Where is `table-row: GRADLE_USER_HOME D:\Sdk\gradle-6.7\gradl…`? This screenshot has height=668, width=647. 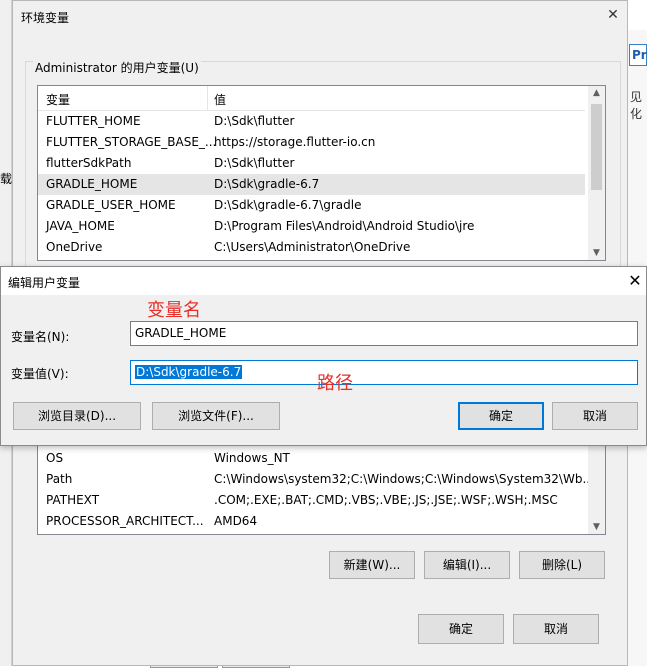 table-row: GRADLE_USER_HOME D:\Sdk\gradle-6.7\gradl… is located at coordinates (311, 205).